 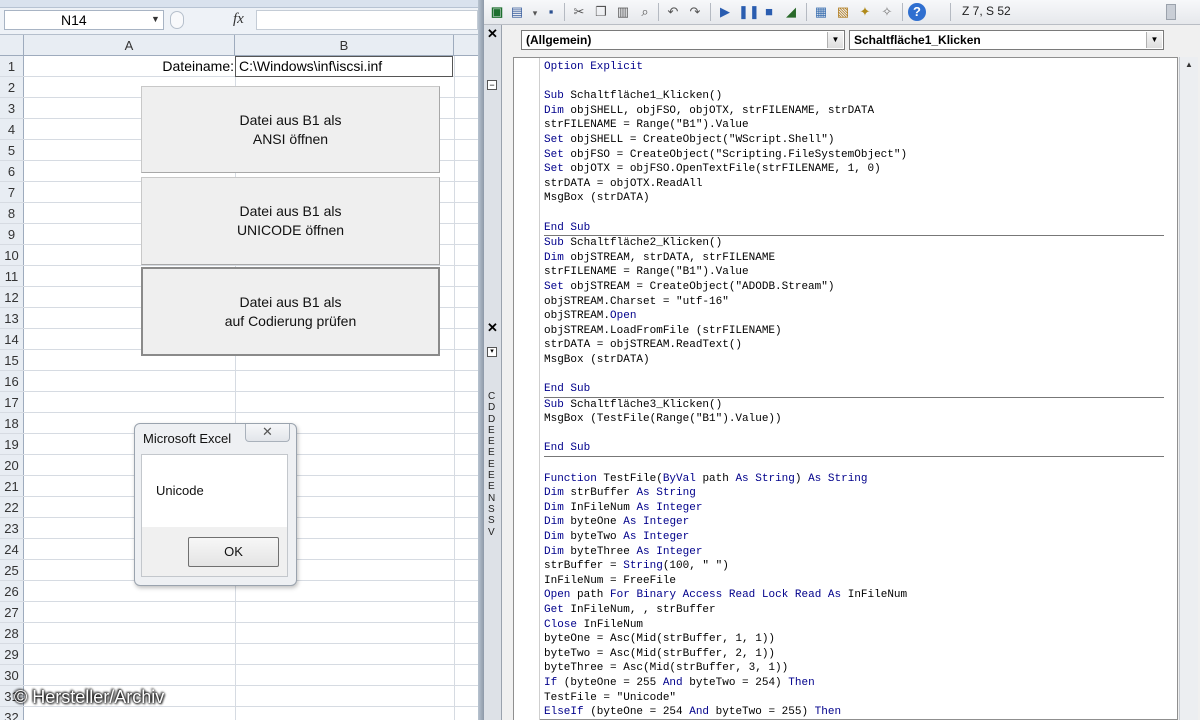 I want to click on row-header: 16, so click(x=12, y=381).